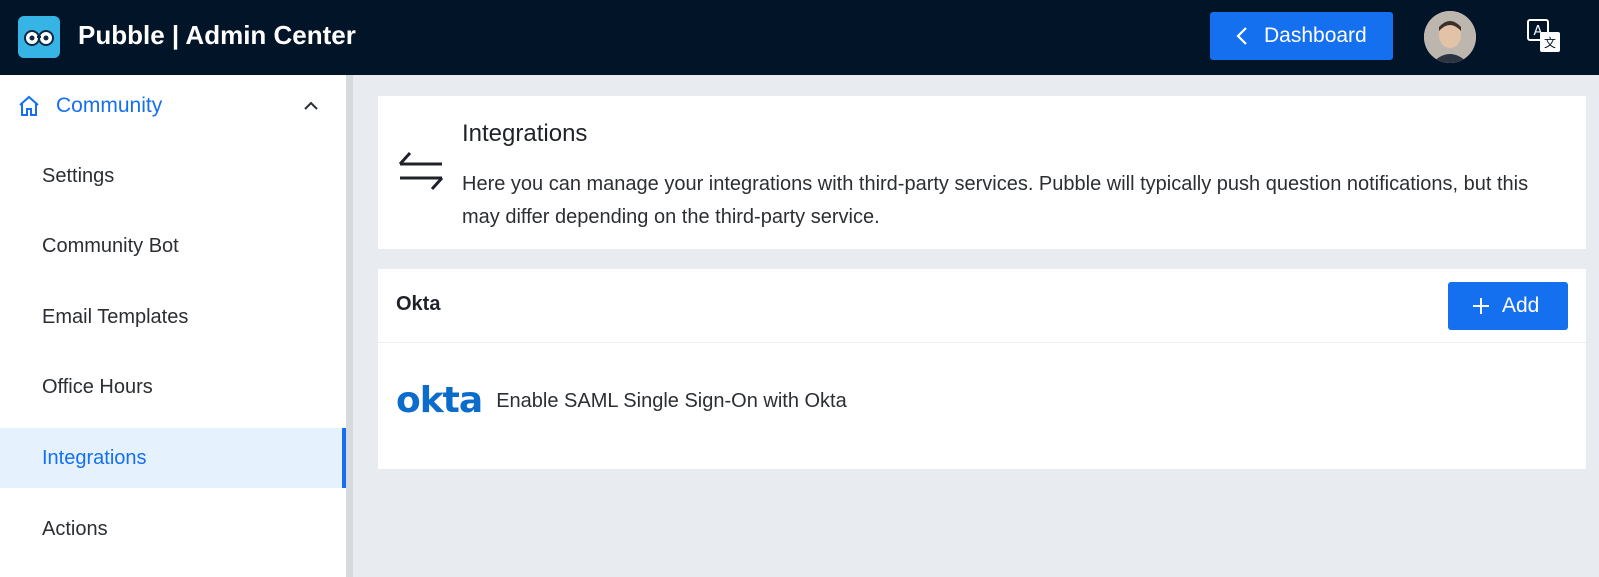 The height and width of the screenshot is (577, 1599). Describe the element at coordinates (78, 175) in the screenshot. I see `sidebar-item-label: Settings` at that location.